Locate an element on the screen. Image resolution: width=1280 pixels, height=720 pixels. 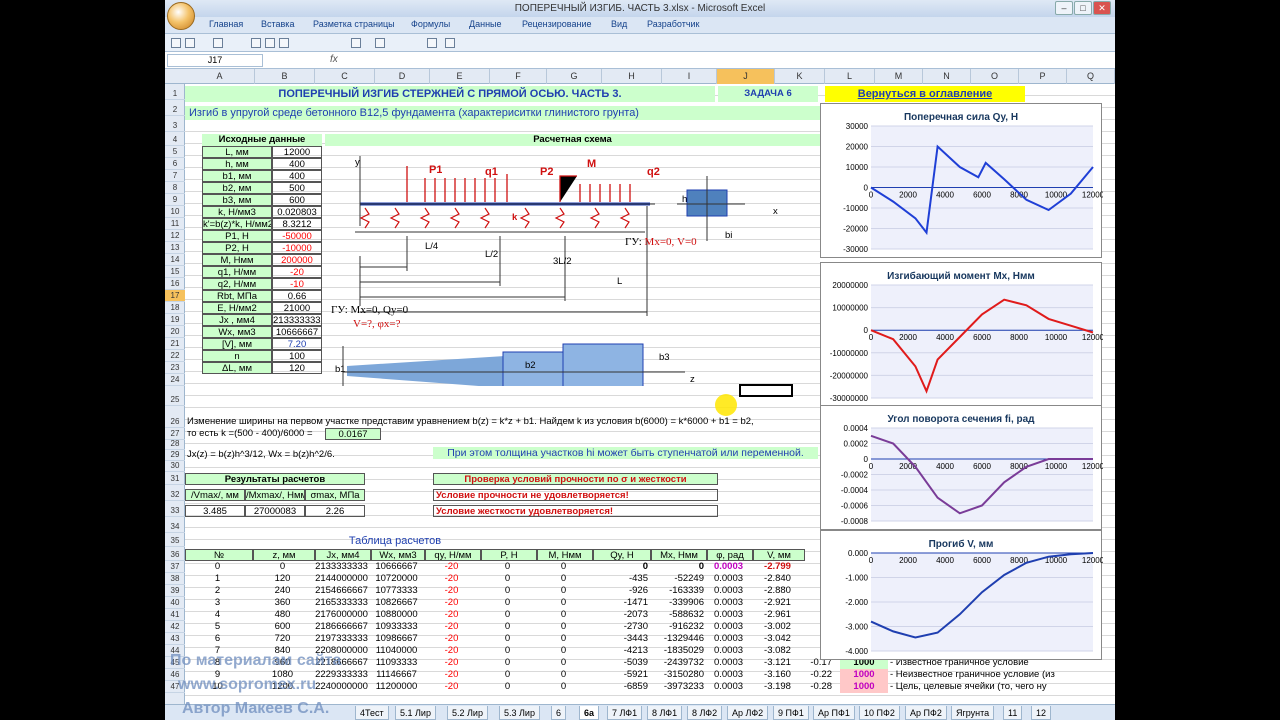
tab-page-layout: Разметка страницы is located at coordinates (354, 24).